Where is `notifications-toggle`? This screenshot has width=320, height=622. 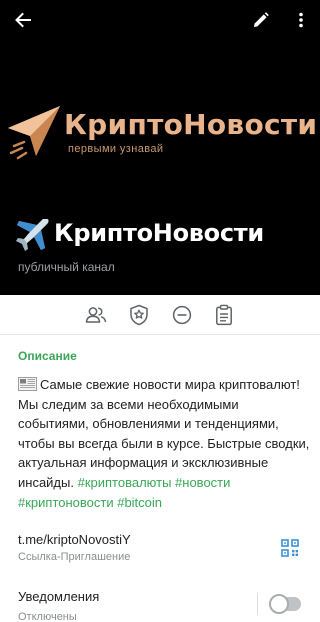
notifications-toggle is located at coordinates (285, 604).